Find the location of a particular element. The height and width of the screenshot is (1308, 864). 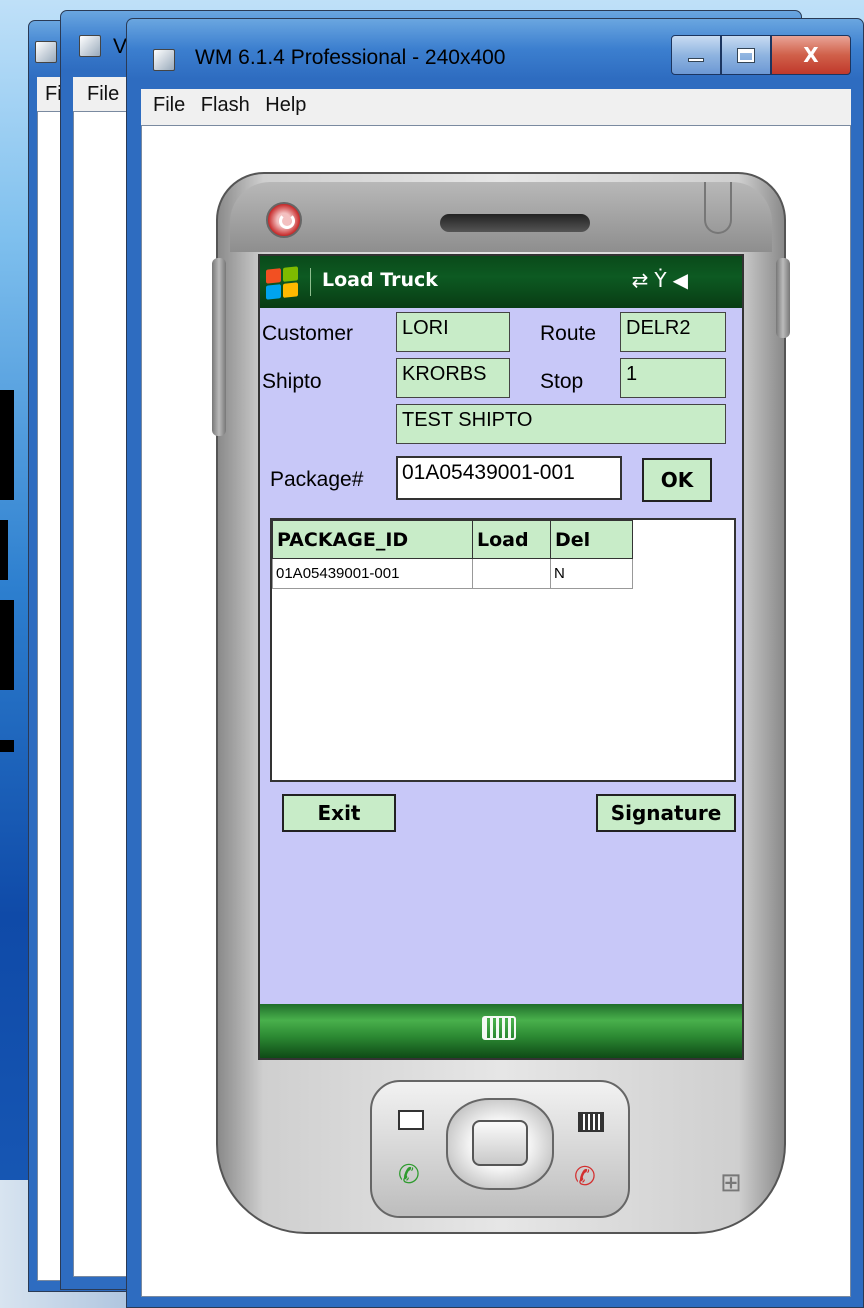

shipto-label: Shipto is located at coordinates (292, 381).